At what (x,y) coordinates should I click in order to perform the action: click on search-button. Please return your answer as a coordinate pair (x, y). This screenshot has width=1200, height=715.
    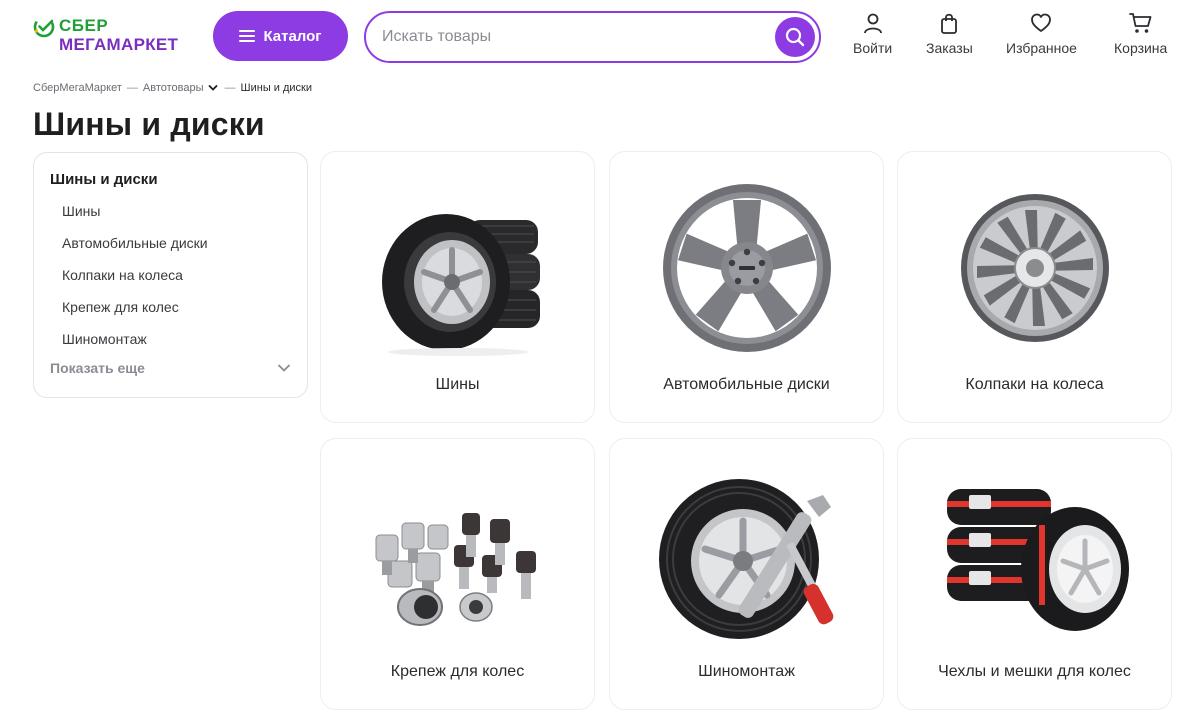
    Looking at the image, I should click on (795, 37).